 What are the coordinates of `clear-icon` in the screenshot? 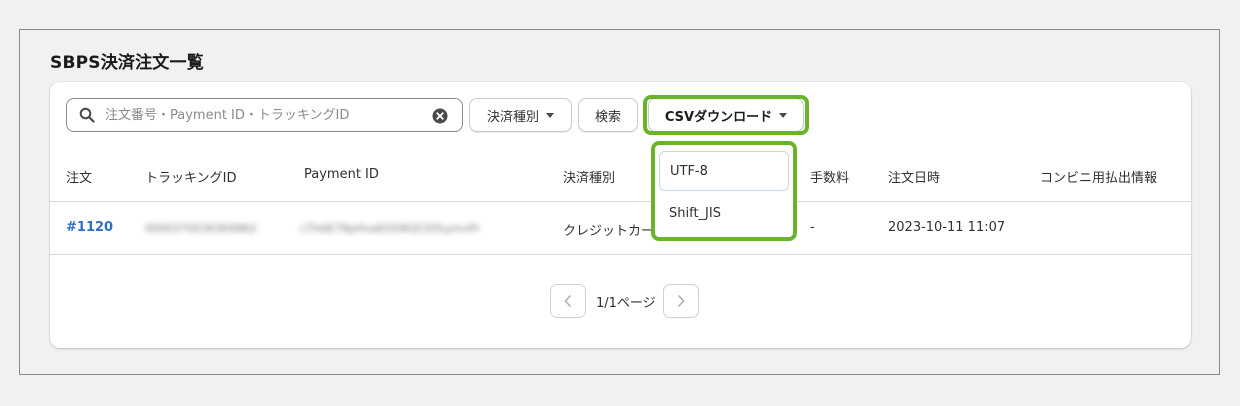 It's located at (440, 116).